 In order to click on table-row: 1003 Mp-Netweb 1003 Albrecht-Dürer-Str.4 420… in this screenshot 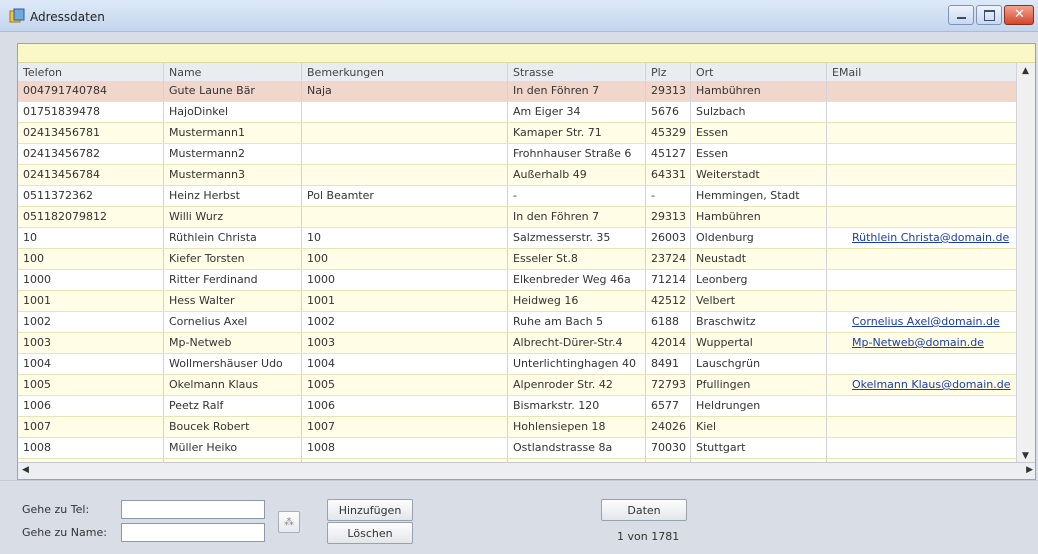, I will do `click(526, 343)`.